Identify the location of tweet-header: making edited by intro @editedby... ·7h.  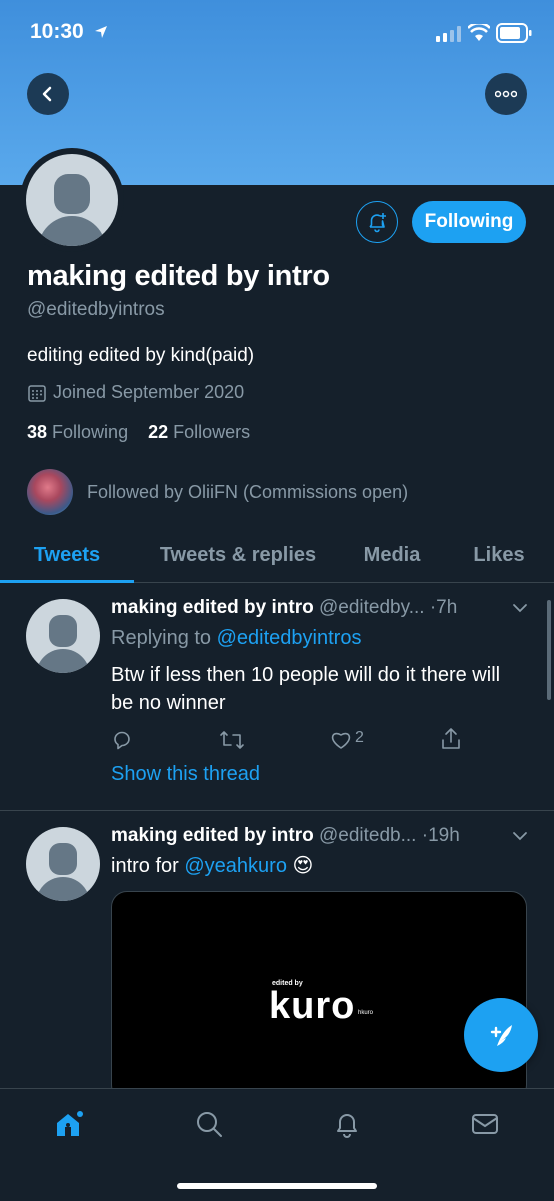
(284, 607).